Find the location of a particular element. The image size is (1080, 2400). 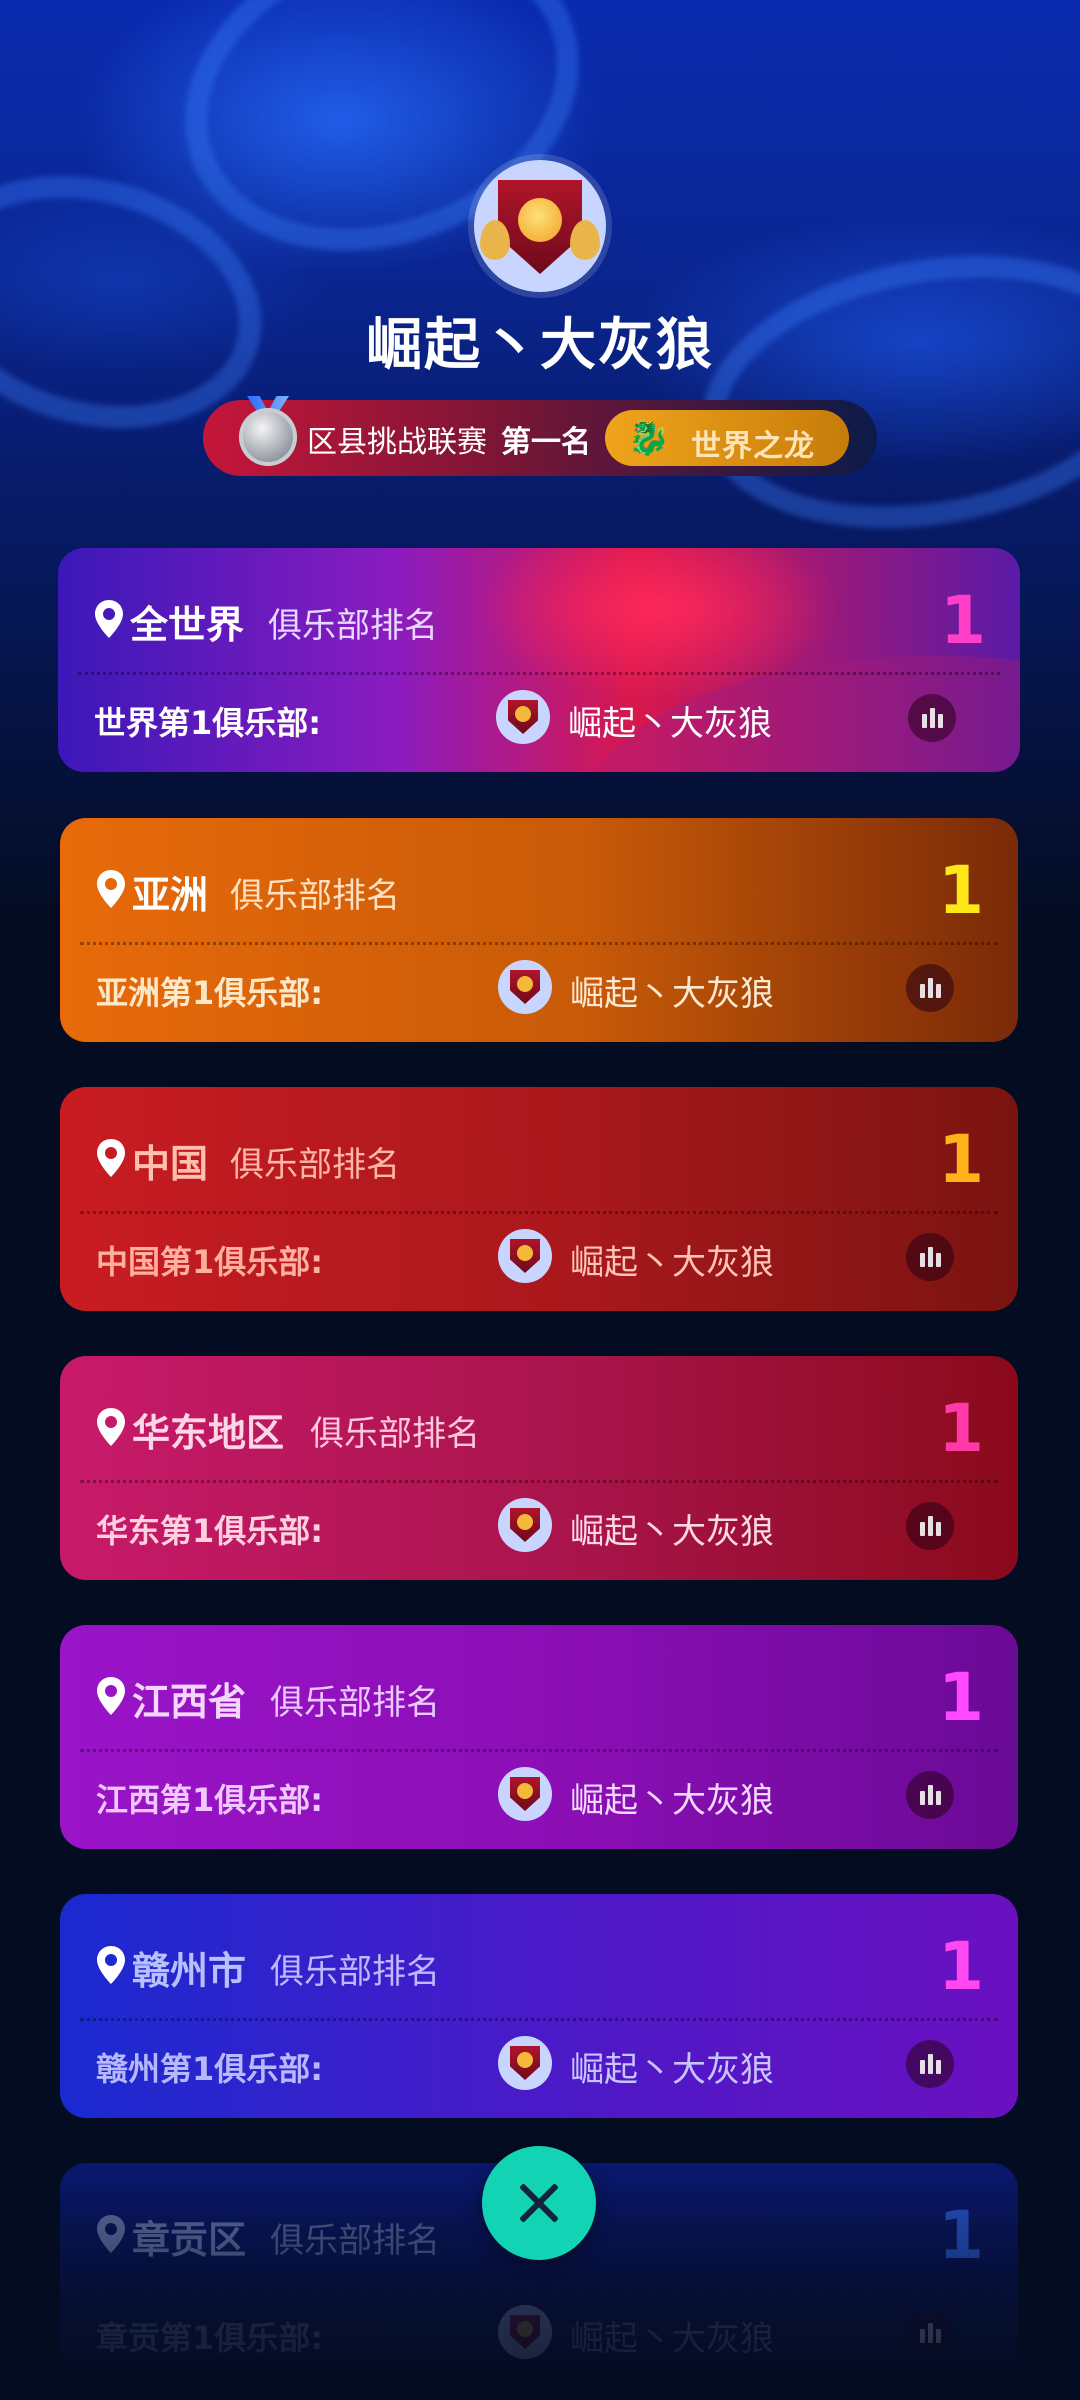

region-name: 江西省 is located at coordinates (189, 1702).